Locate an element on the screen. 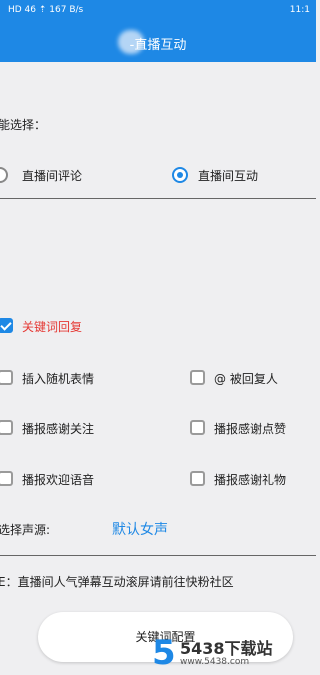 This screenshot has height=675, width=320. watermark-url: www.5438.com is located at coordinates (215, 662).